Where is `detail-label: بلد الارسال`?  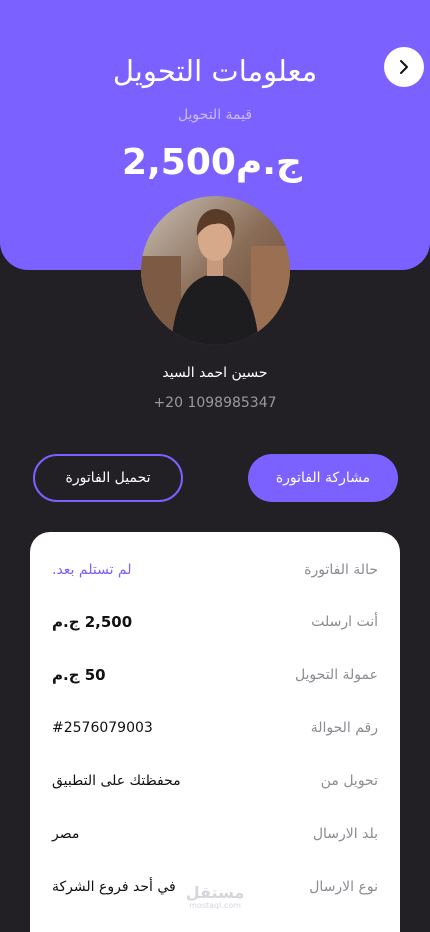
detail-label: بلد الارسال is located at coordinates (345, 834).